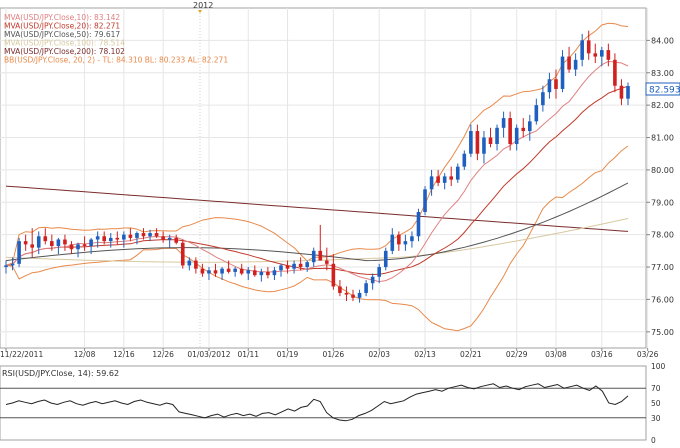 The image size is (680, 448). I want to click on x-tick-label: 02/13, so click(425, 354).